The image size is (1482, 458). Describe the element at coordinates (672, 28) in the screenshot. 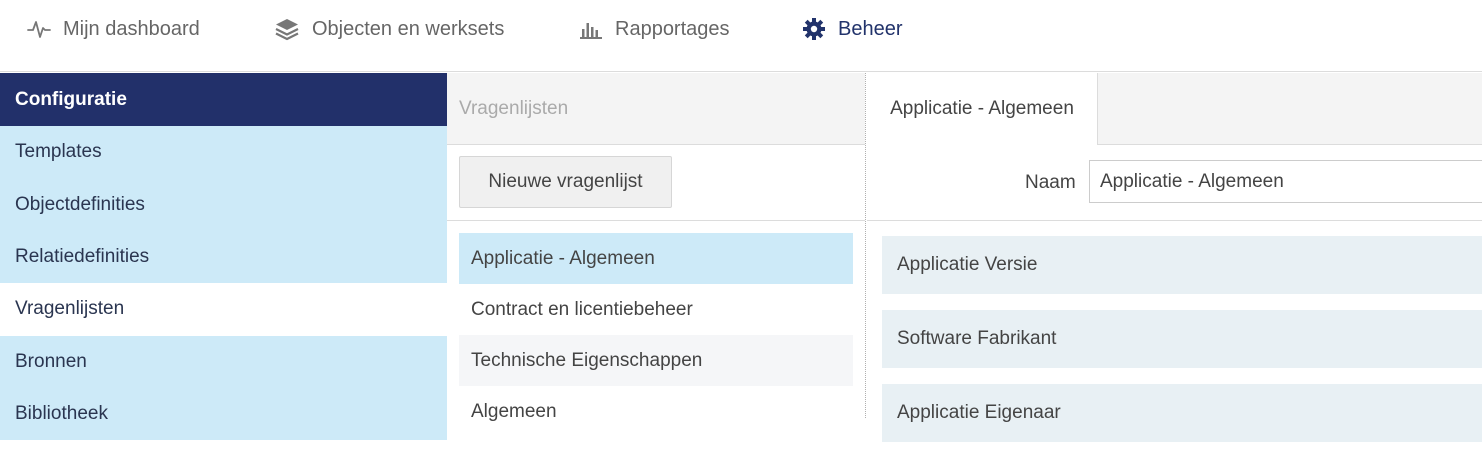

I see `nav-label: Rapportages` at that location.